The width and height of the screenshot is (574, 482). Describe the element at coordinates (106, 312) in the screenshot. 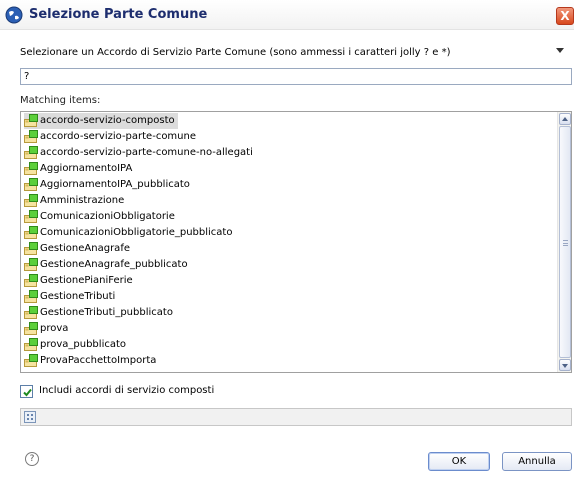

I see `list-item-label: GestioneTributi_pubblicato` at that location.